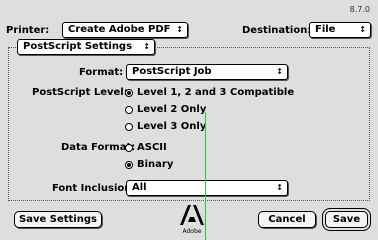 This screenshot has width=378, height=240. Describe the element at coordinates (152, 147) in the screenshot. I see `radio-ascii-label: ASCII` at that location.